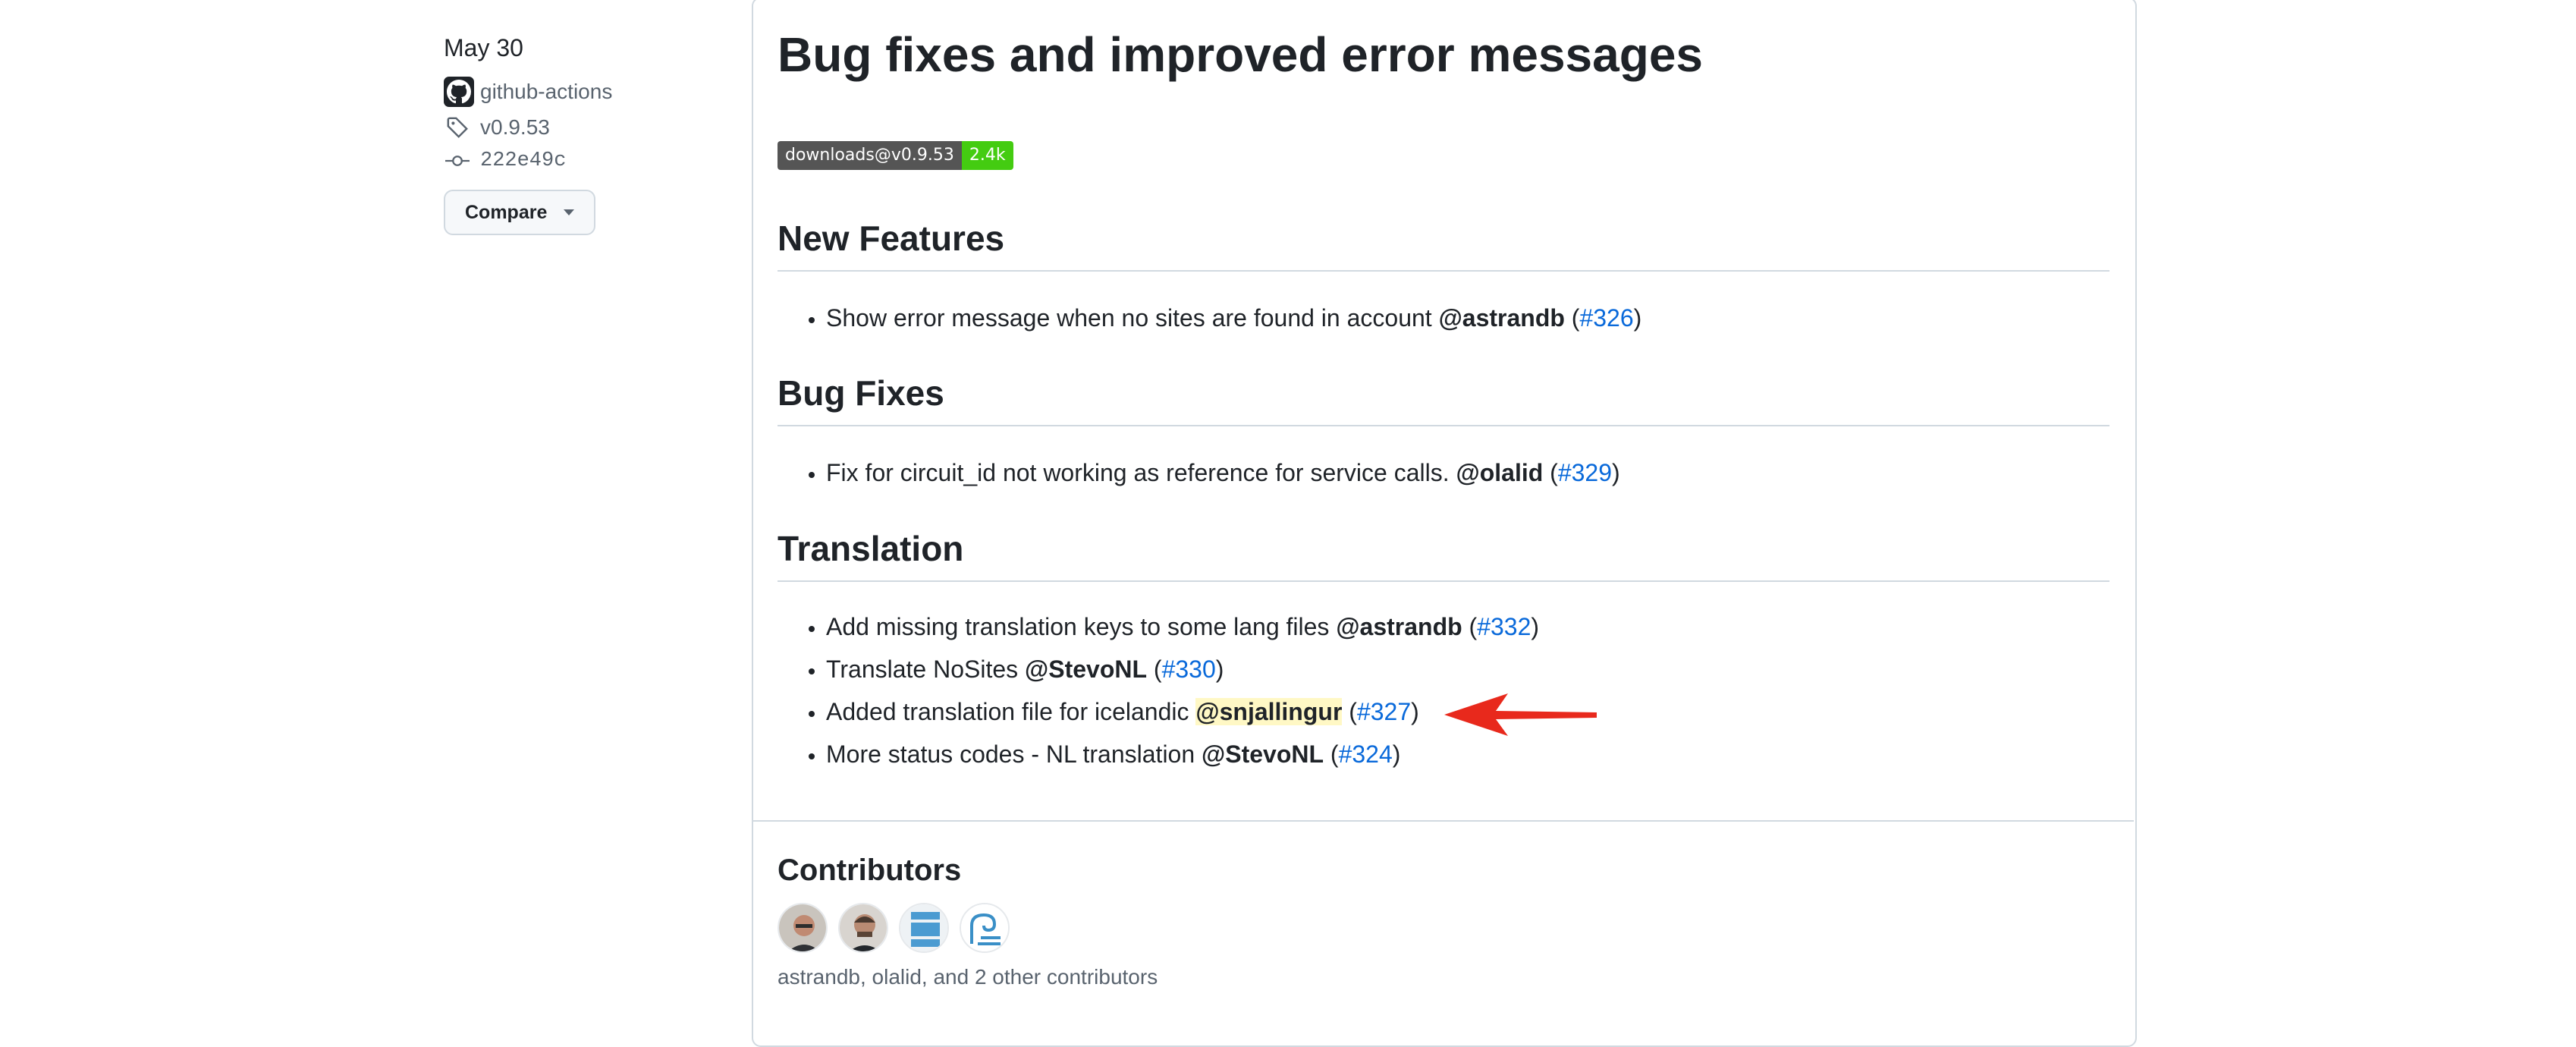 The width and height of the screenshot is (2576, 1047). What do you see at coordinates (1443, 398) in the screenshot?
I see `section-heading-bug-fixes: Bug Fixes` at bounding box center [1443, 398].